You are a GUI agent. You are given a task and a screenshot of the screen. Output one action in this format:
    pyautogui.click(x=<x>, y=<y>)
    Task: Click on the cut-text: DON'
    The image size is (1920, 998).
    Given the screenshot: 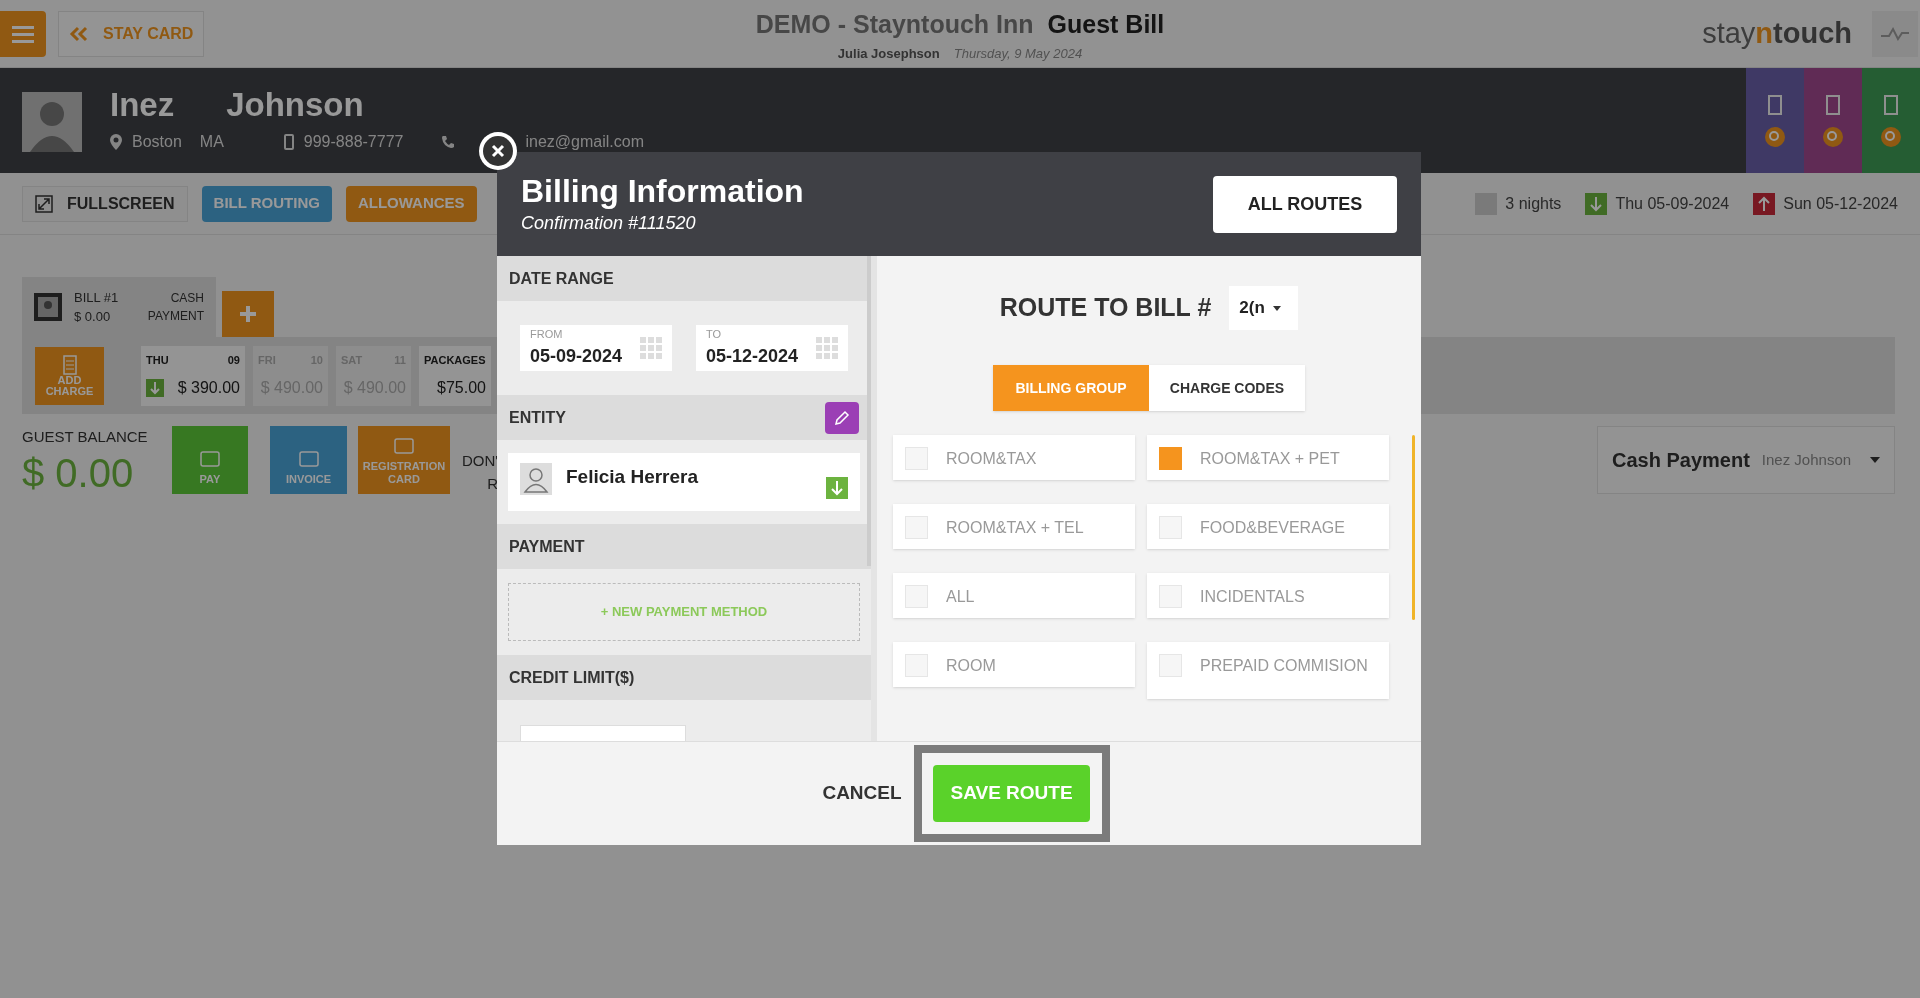 What is the action you would take?
    pyautogui.click(x=480, y=461)
    